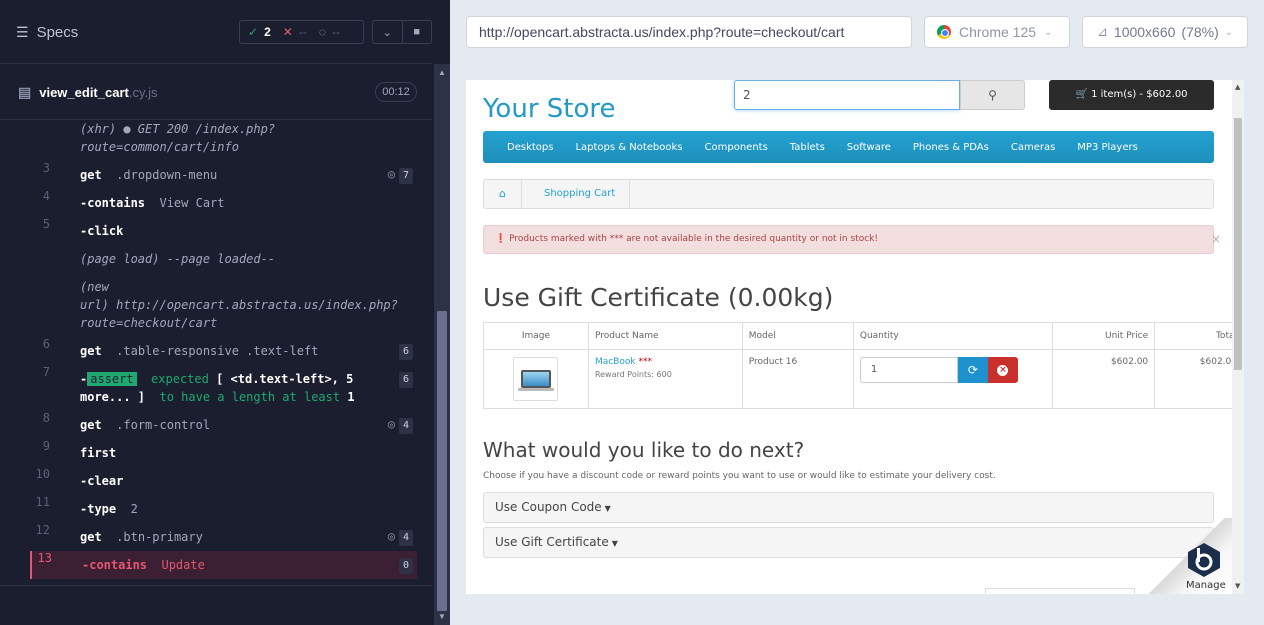 The width and height of the screenshot is (1264, 625). What do you see at coordinates (1102, 31) in the screenshot?
I see `ruler-icon: ⊿` at bounding box center [1102, 31].